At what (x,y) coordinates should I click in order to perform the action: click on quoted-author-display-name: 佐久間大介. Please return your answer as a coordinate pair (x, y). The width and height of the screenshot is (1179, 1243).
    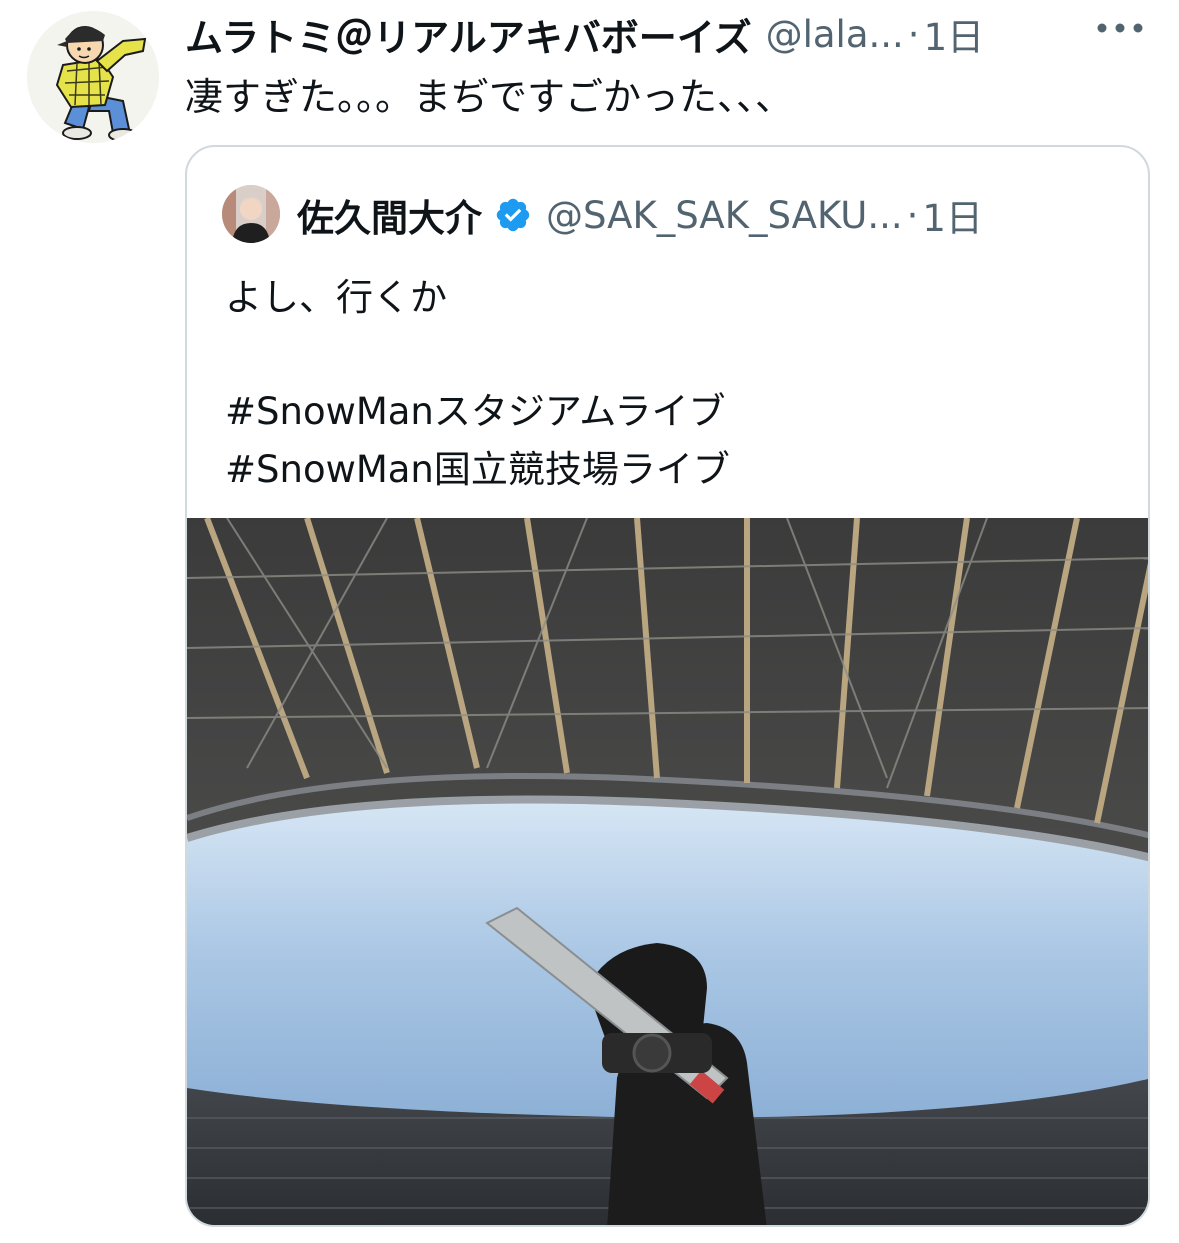
    Looking at the image, I should click on (389, 215).